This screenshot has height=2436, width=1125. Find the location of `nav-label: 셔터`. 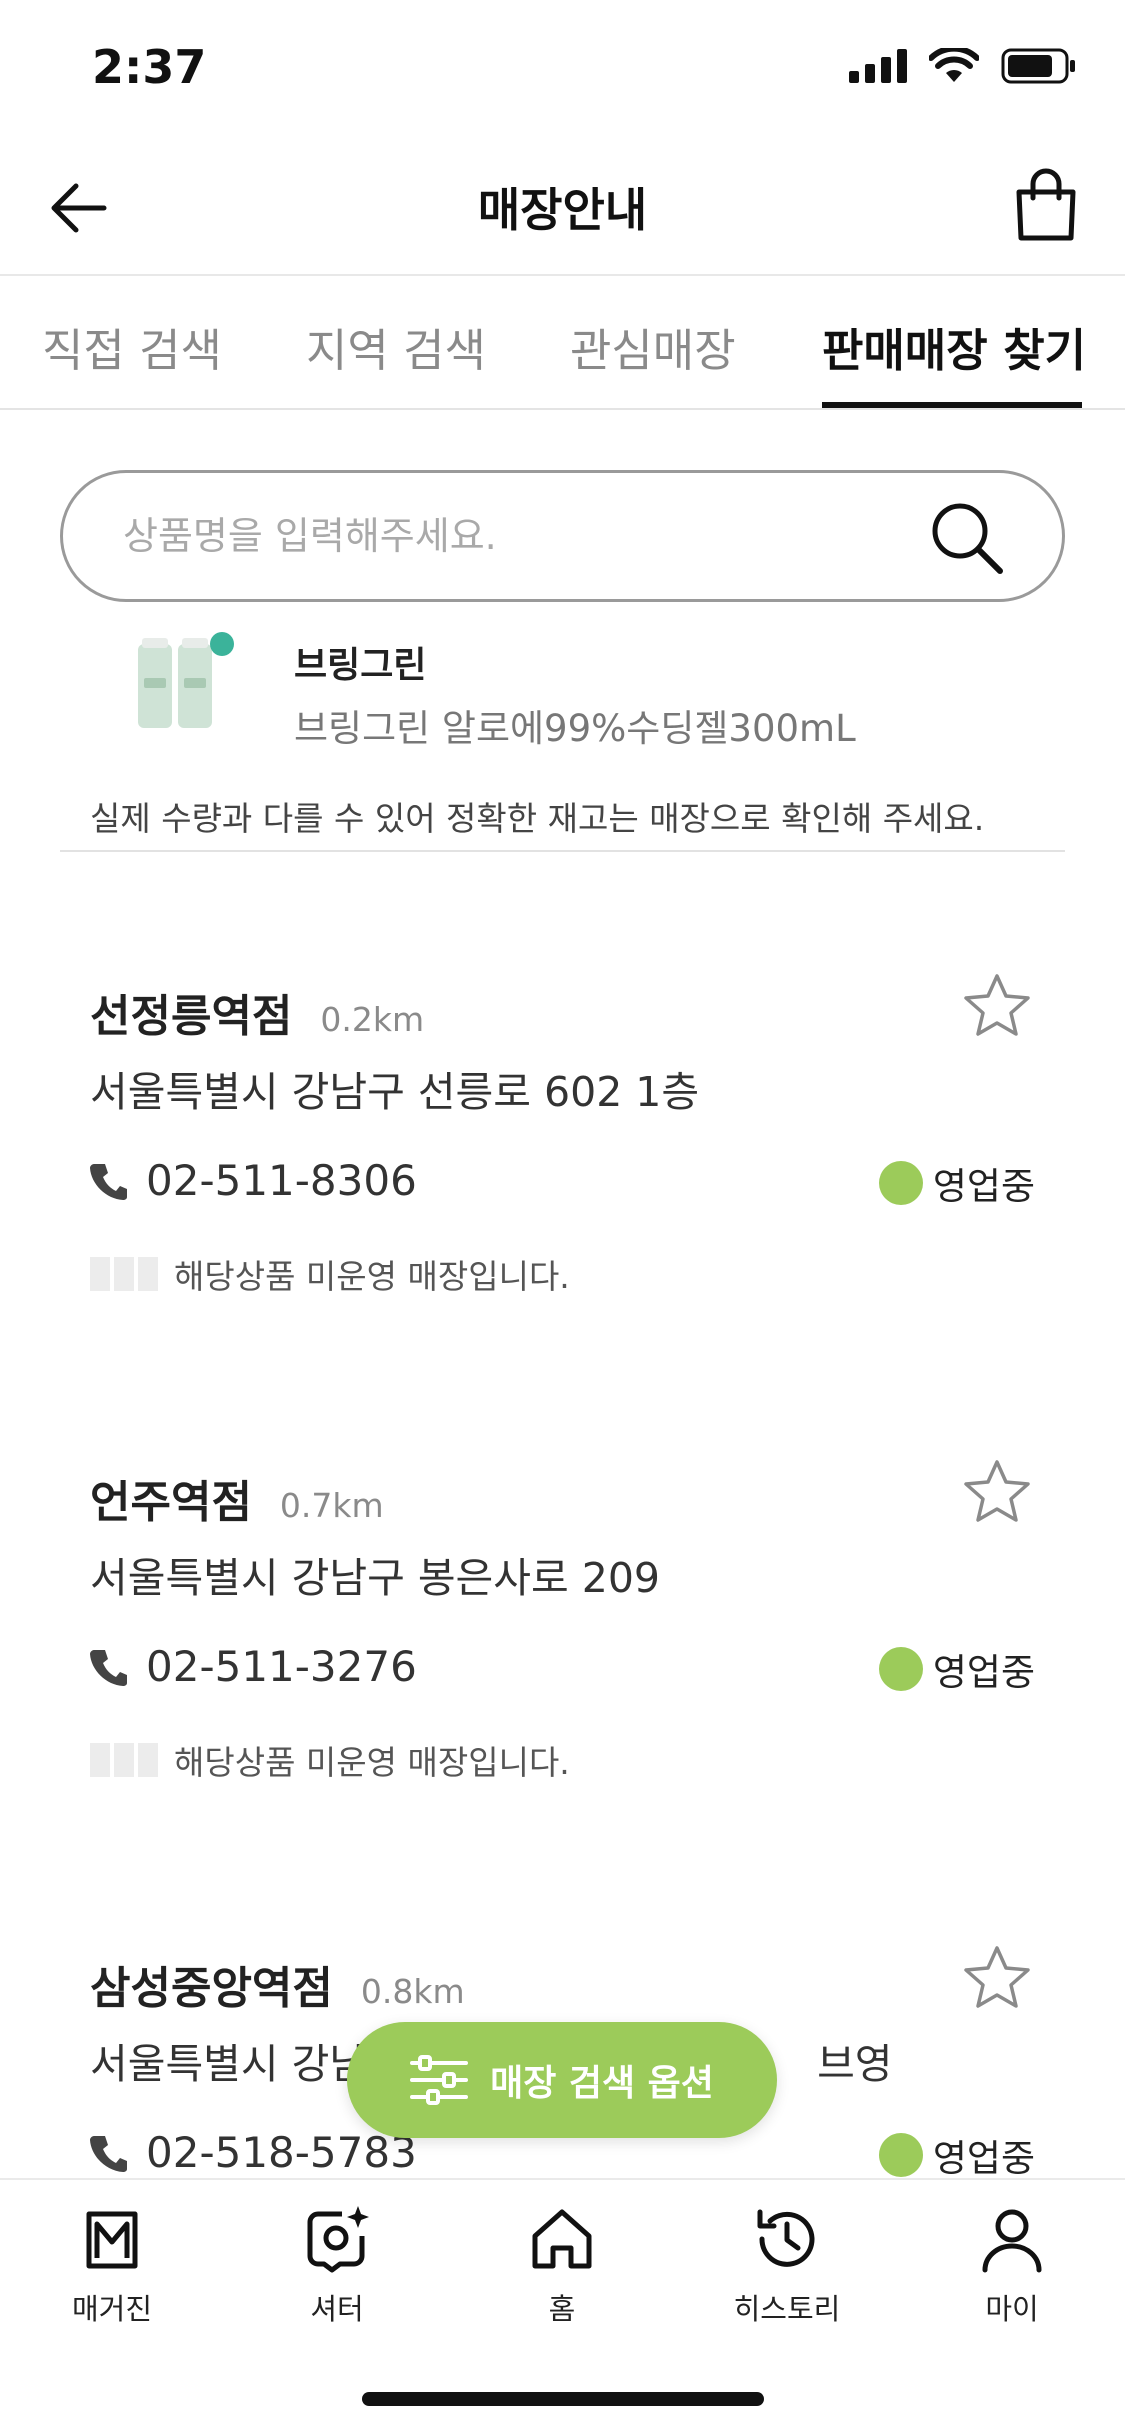

nav-label: 셔터 is located at coordinates (337, 2309).